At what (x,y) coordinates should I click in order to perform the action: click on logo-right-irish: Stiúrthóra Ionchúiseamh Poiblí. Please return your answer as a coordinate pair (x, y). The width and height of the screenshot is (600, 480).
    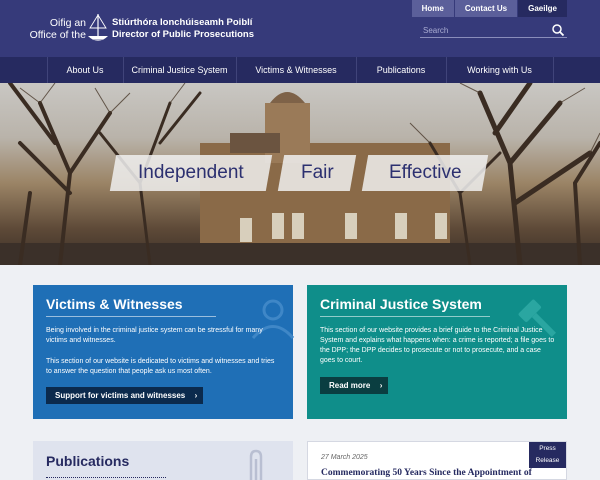
    Looking at the image, I should click on (182, 22).